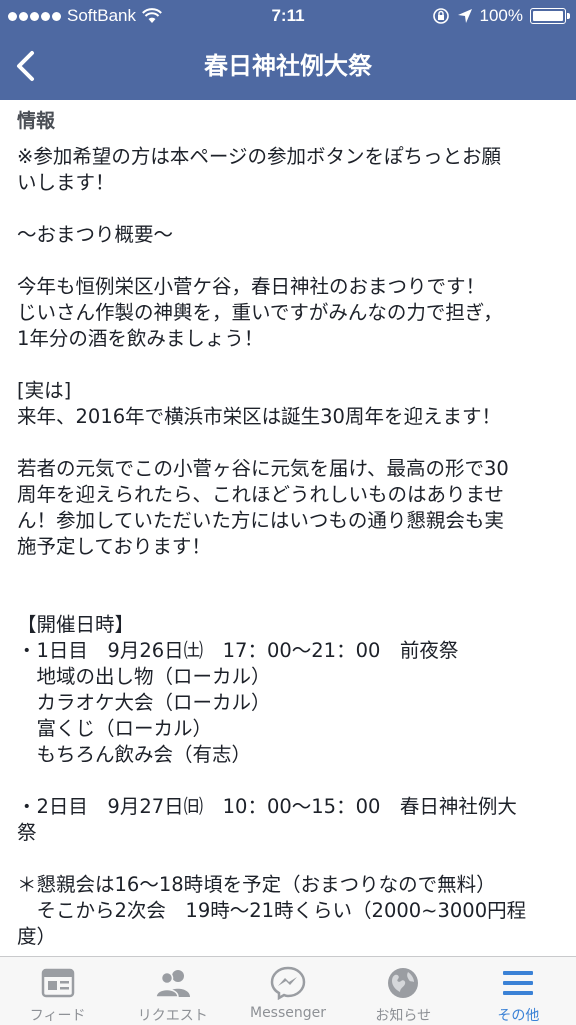  I want to click on tab-label: Messenger, so click(288, 1013).